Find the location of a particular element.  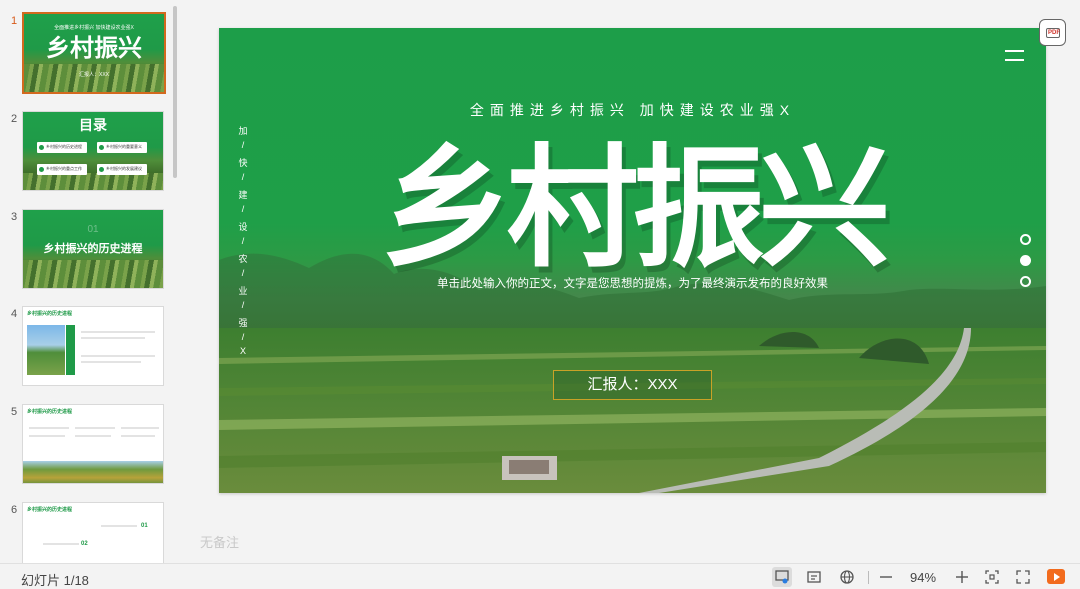

thumbnail-label: 02 is located at coordinates (84, 544).